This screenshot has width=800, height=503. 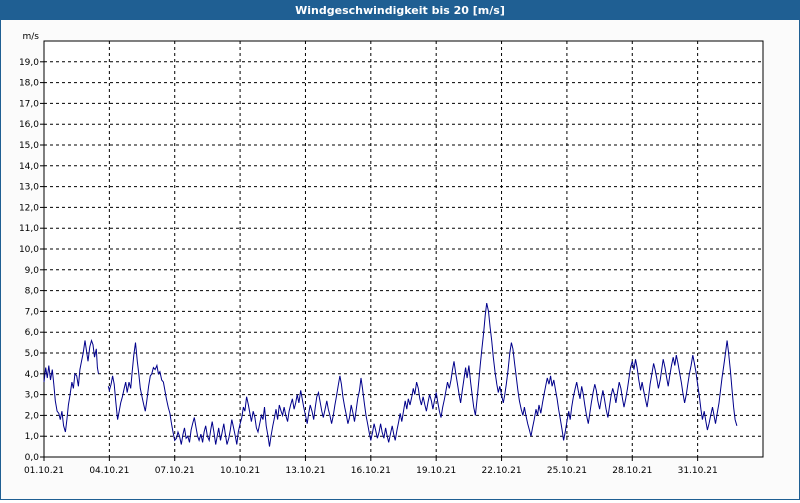 I want to click on y-tick-label: 9,0, so click(x=32, y=271).